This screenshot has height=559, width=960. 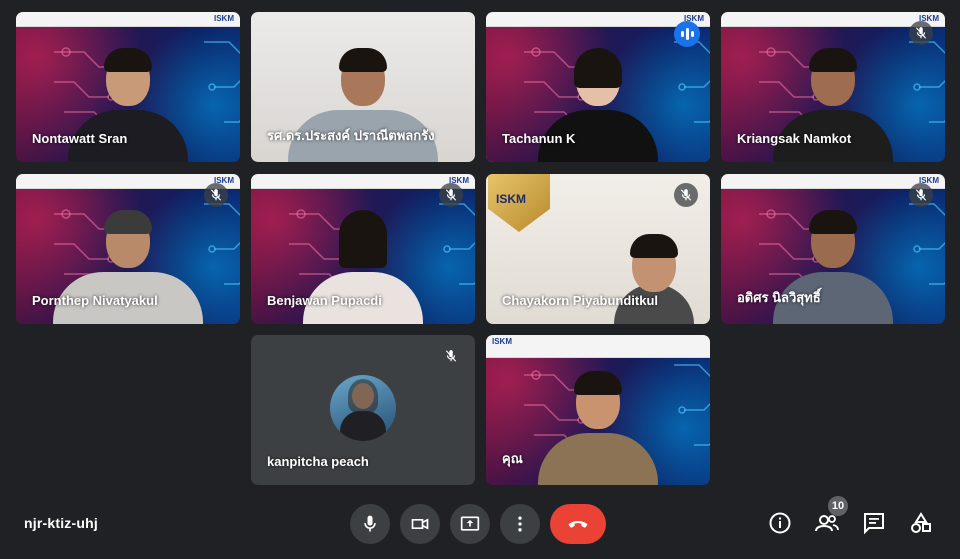 I want to click on participant-name: Kriangsak Namkot, so click(x=794, y=138).